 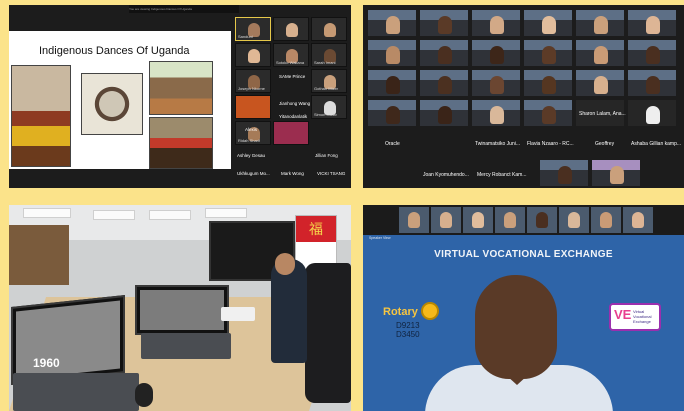 I want to click on event-title: VIRTUAL VOCATIONAL EXCHANGE, so click(x=523, y=254).